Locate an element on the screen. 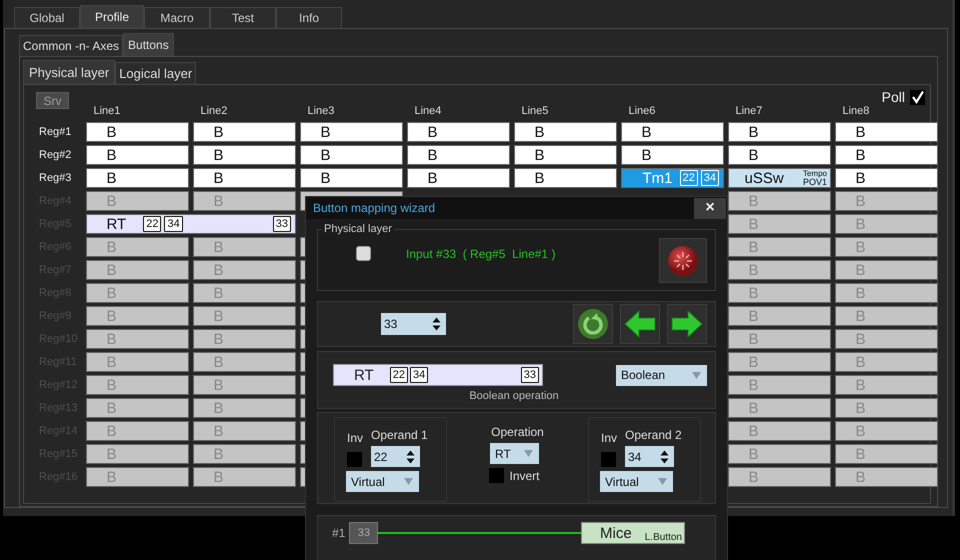 This screenshot has width=960, height=560. note-label: POV1 is located at coordinates (814, 182).